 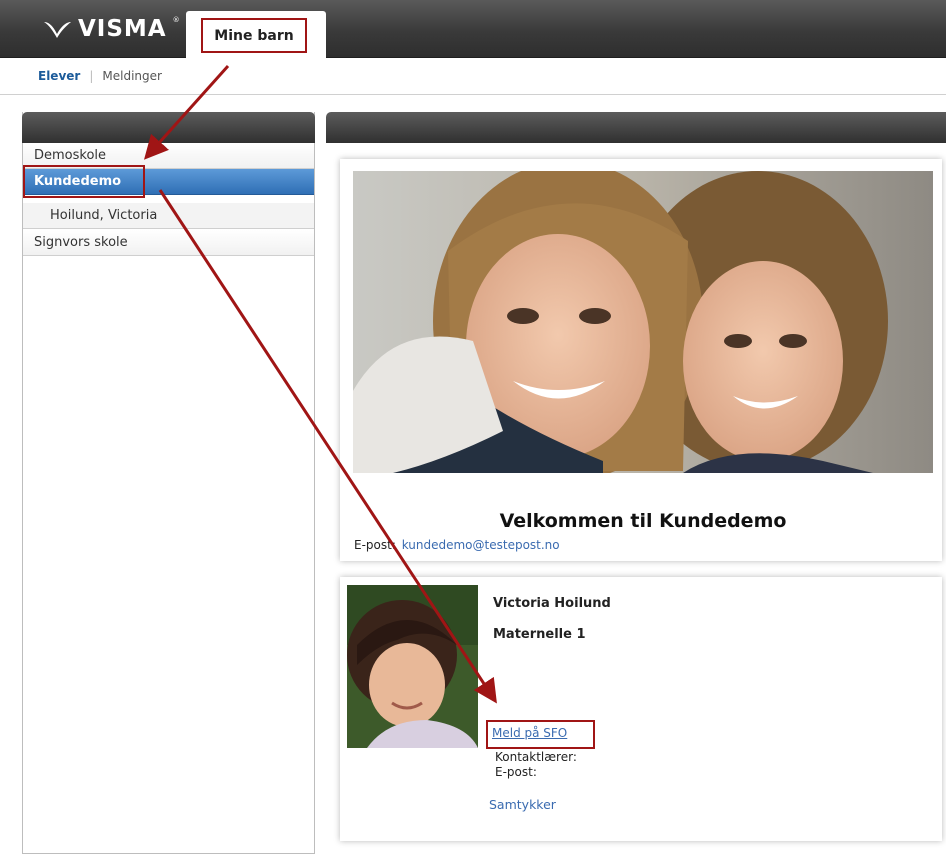 I want to click on sidebar-item-label: Hoilund, Victoria, so click(x=104, y=215).